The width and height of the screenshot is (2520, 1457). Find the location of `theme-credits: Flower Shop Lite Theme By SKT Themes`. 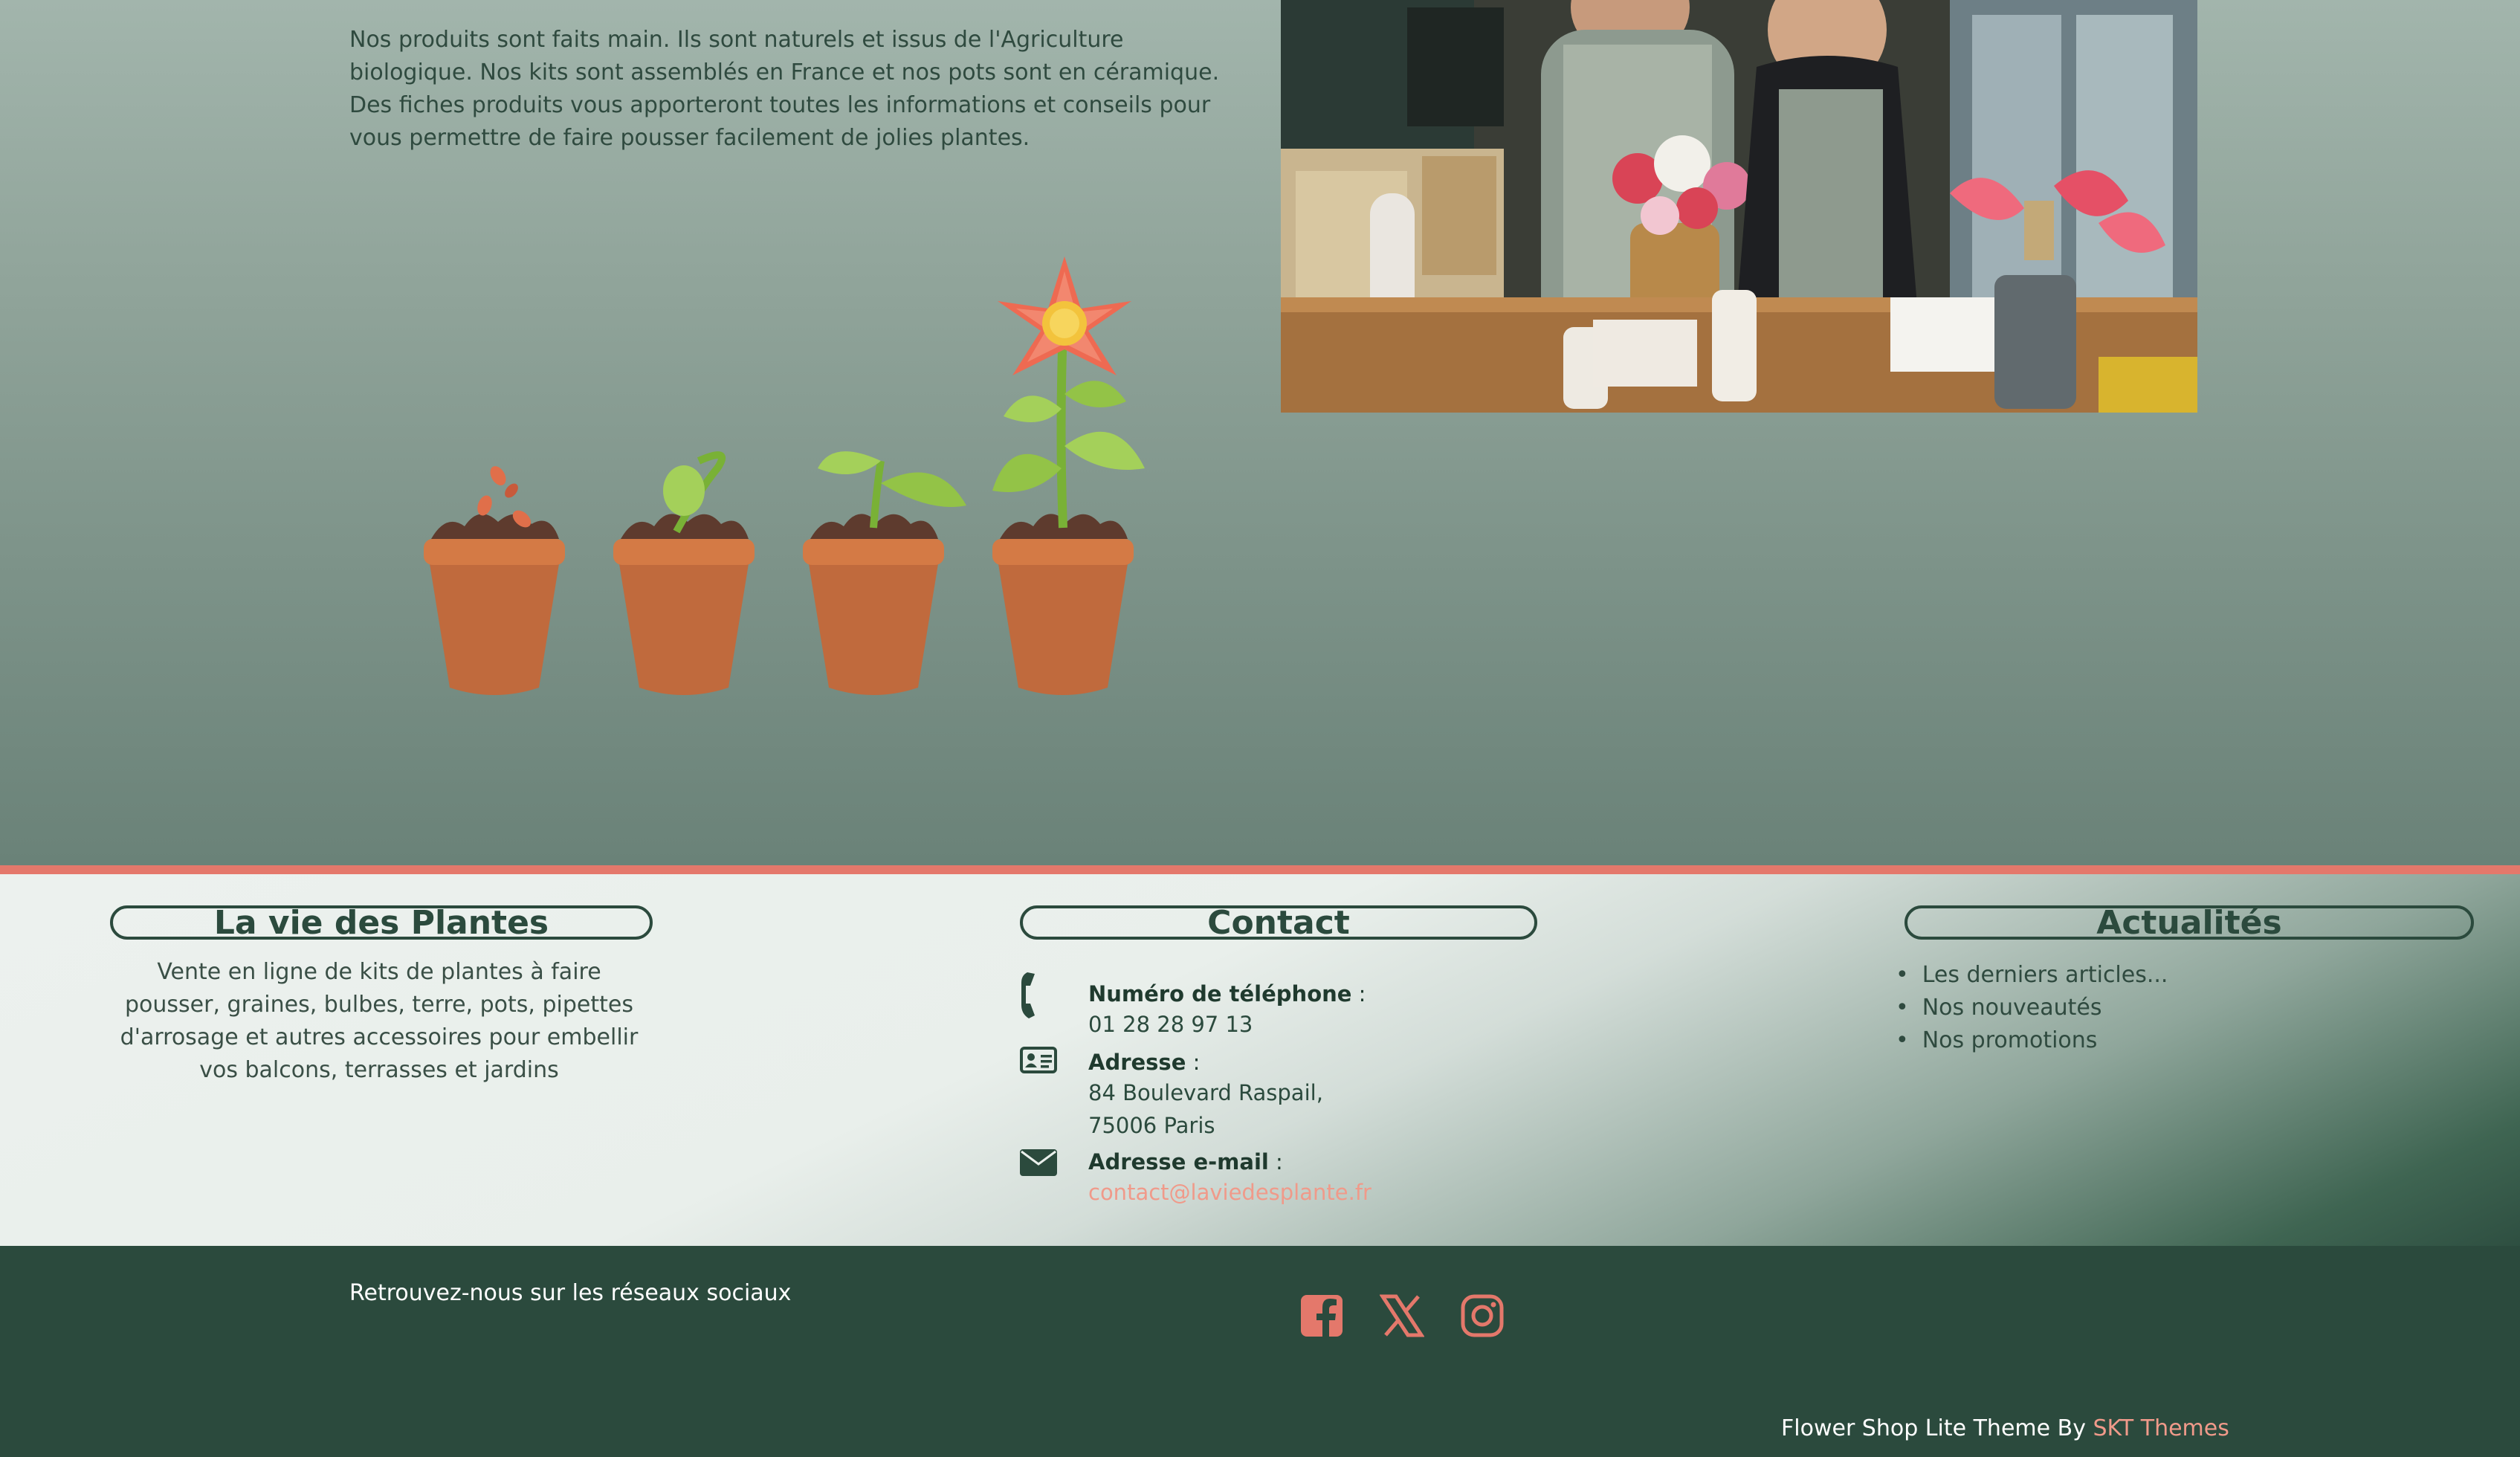

theme-credits: Flower Shop Lite Theme By SKT Themes is located at coordinates (2005, 1428).